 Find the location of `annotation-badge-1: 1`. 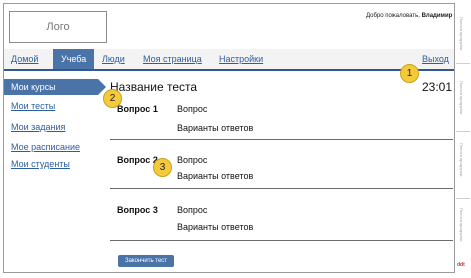

annotation-badge-1: 1 is located at coordinates (409, 73).